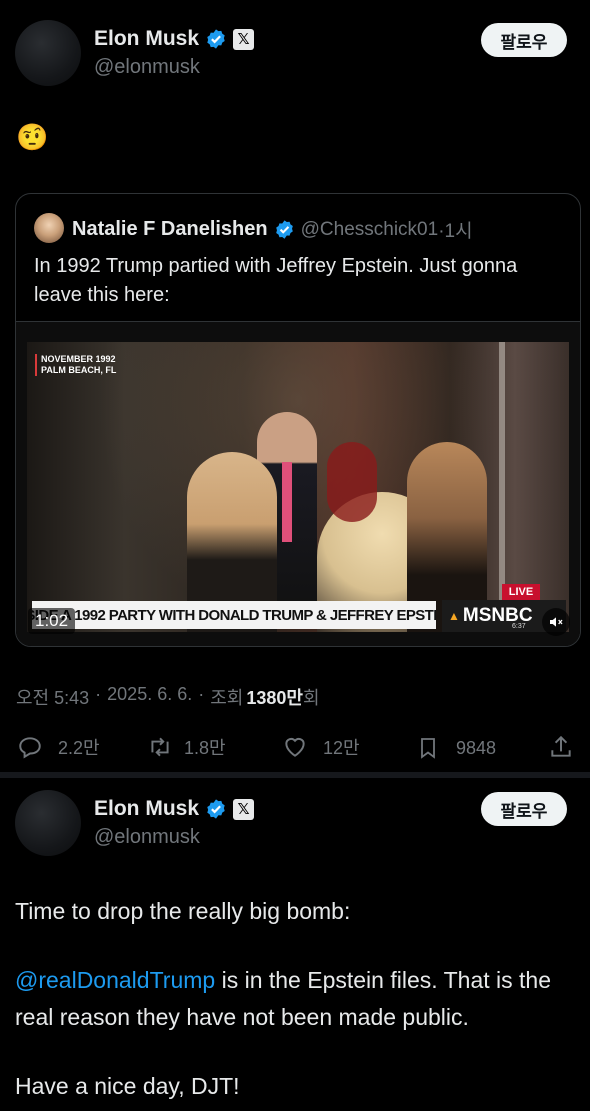 The height and width of the screenshot is (1111, 590). I want to click on muted-speaker-icon, so click(556, 622).